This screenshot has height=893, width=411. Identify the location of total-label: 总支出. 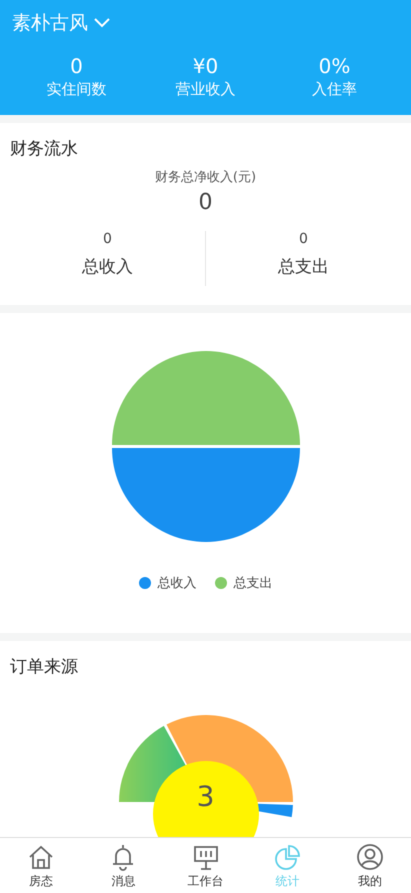
(303, 267).